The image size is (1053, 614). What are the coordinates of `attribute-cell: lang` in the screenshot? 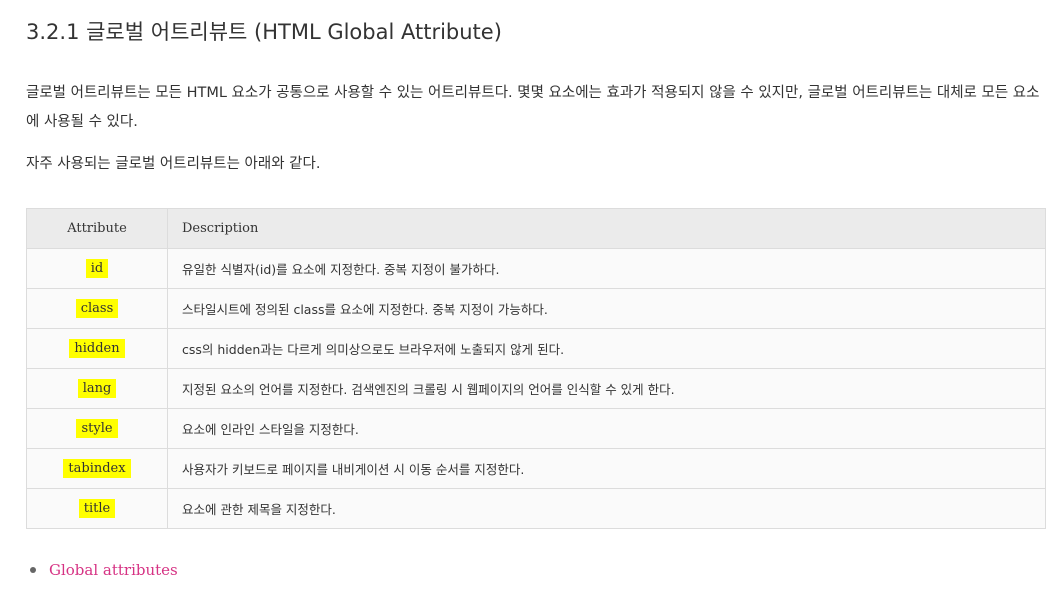 It's located at (97, 388).